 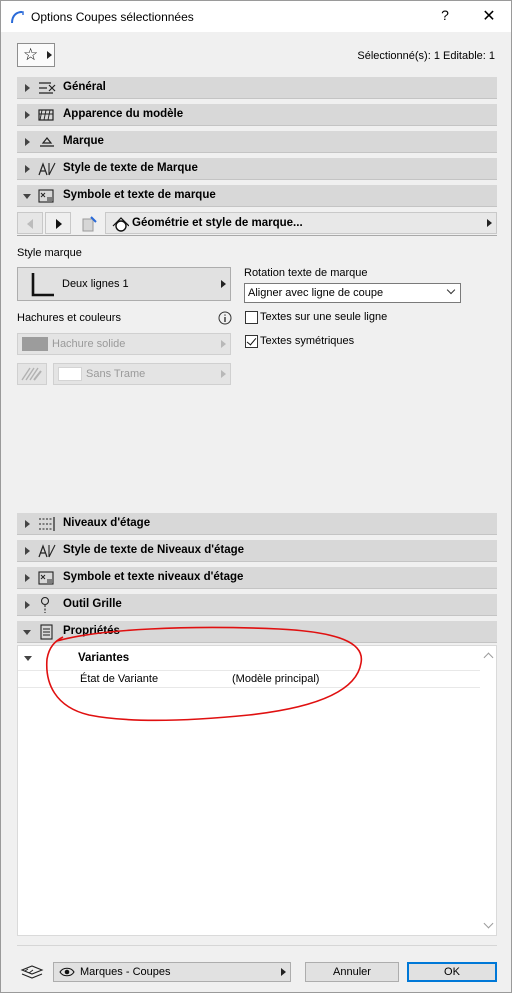 What do you see at coordinates (17, 17) in the screenshot?
I see `app-logo-icon` at bounding box center [17, 17].